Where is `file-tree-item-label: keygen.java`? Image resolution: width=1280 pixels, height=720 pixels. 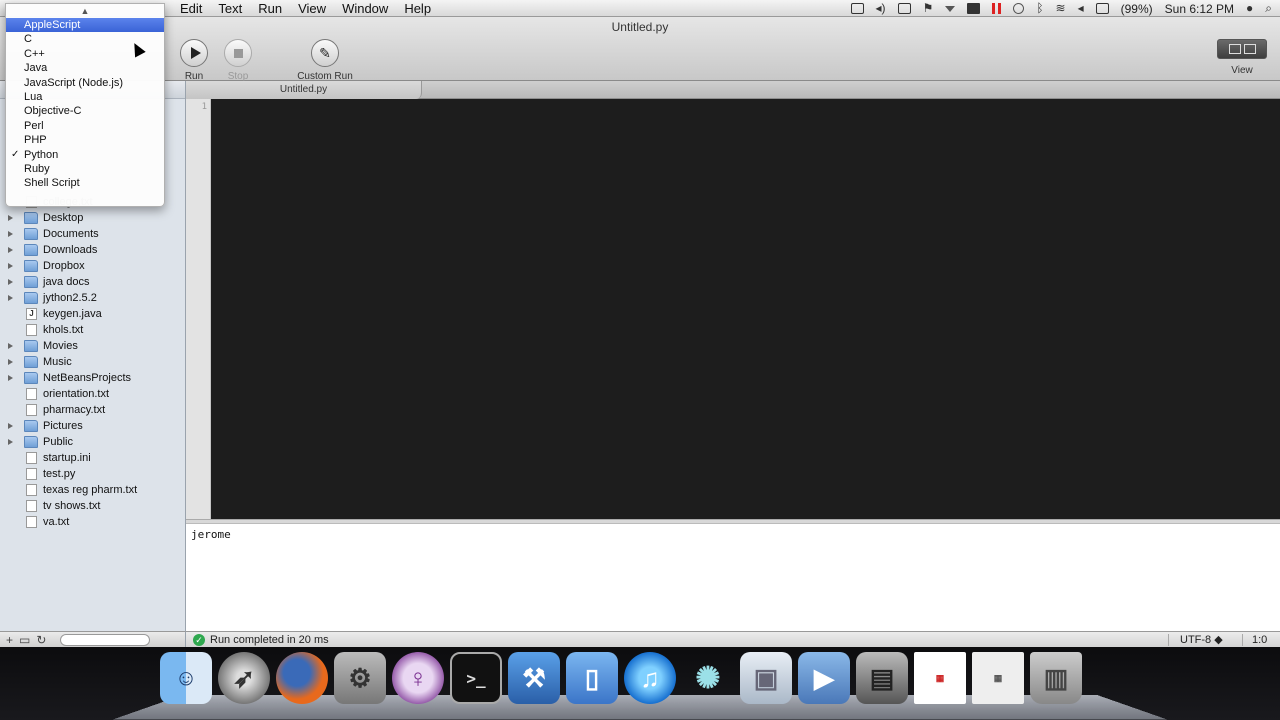 file-tree-item-label: keygen.java is located at coordinates (72, 314).